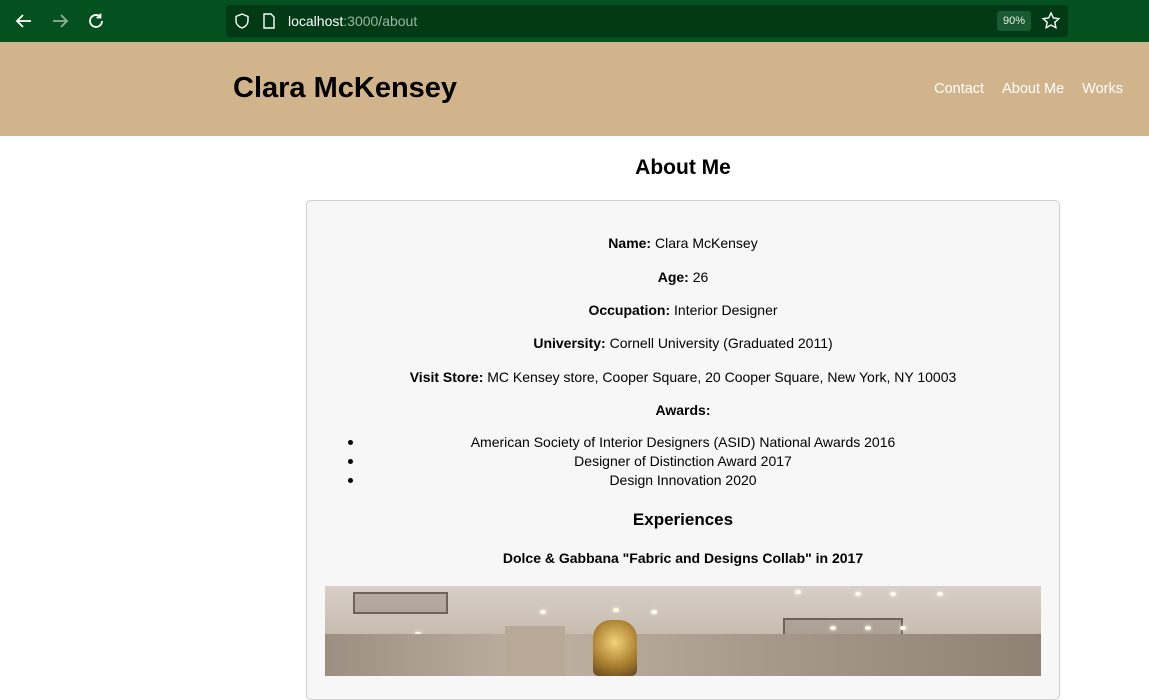  I want to click on page-icon, so click(269, 21).